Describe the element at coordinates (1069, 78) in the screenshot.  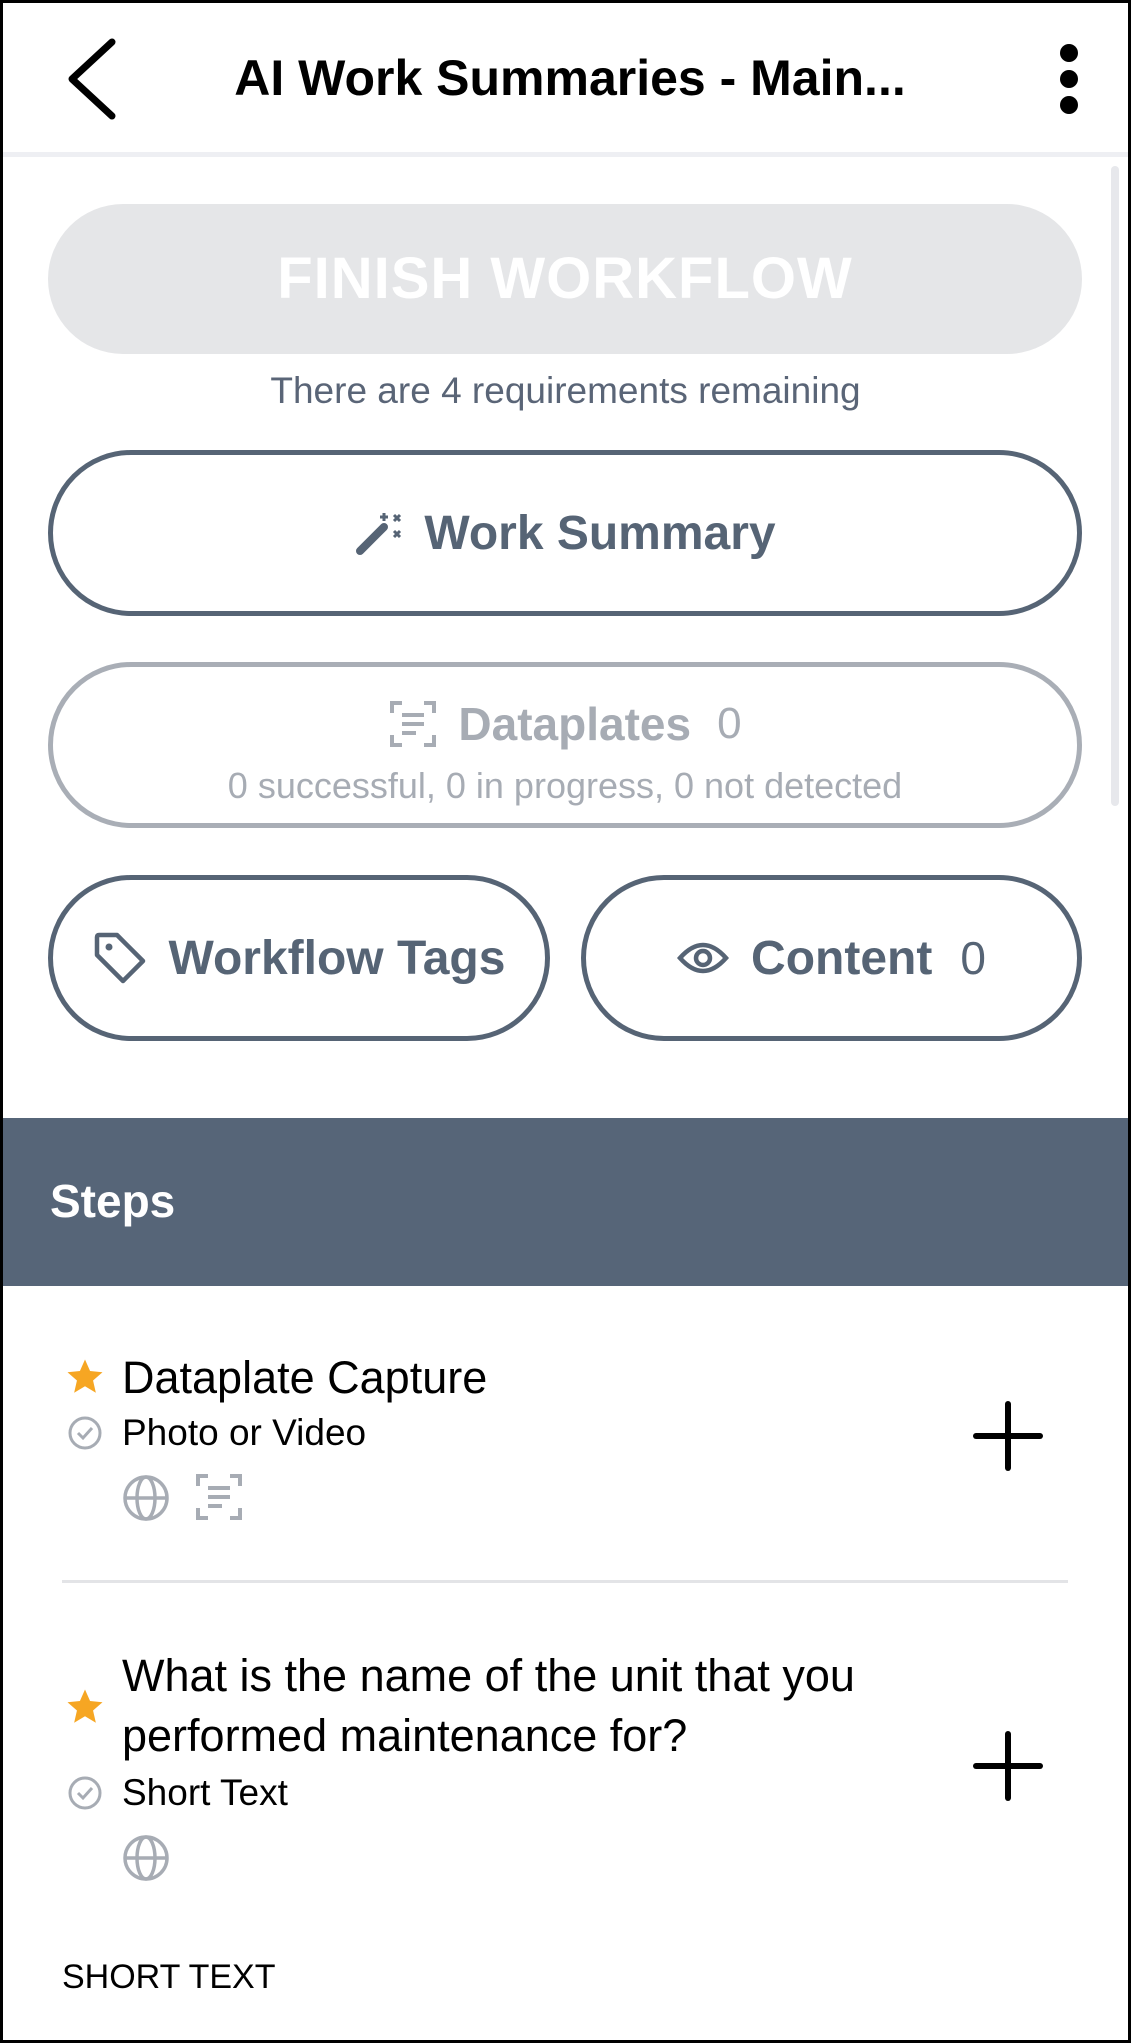
I see `more-menu-button` at that location.